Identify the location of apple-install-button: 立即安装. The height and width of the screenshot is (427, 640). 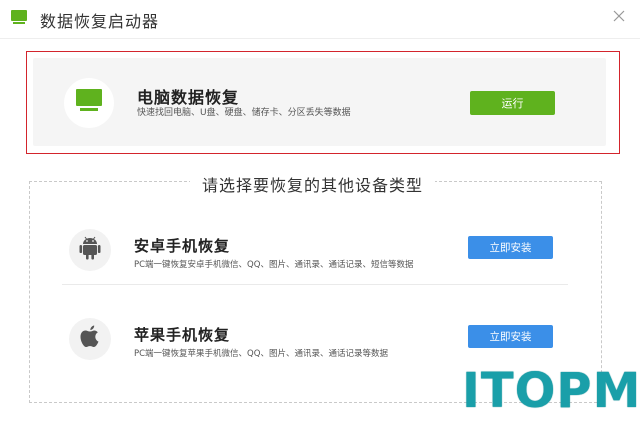
(510, 336).